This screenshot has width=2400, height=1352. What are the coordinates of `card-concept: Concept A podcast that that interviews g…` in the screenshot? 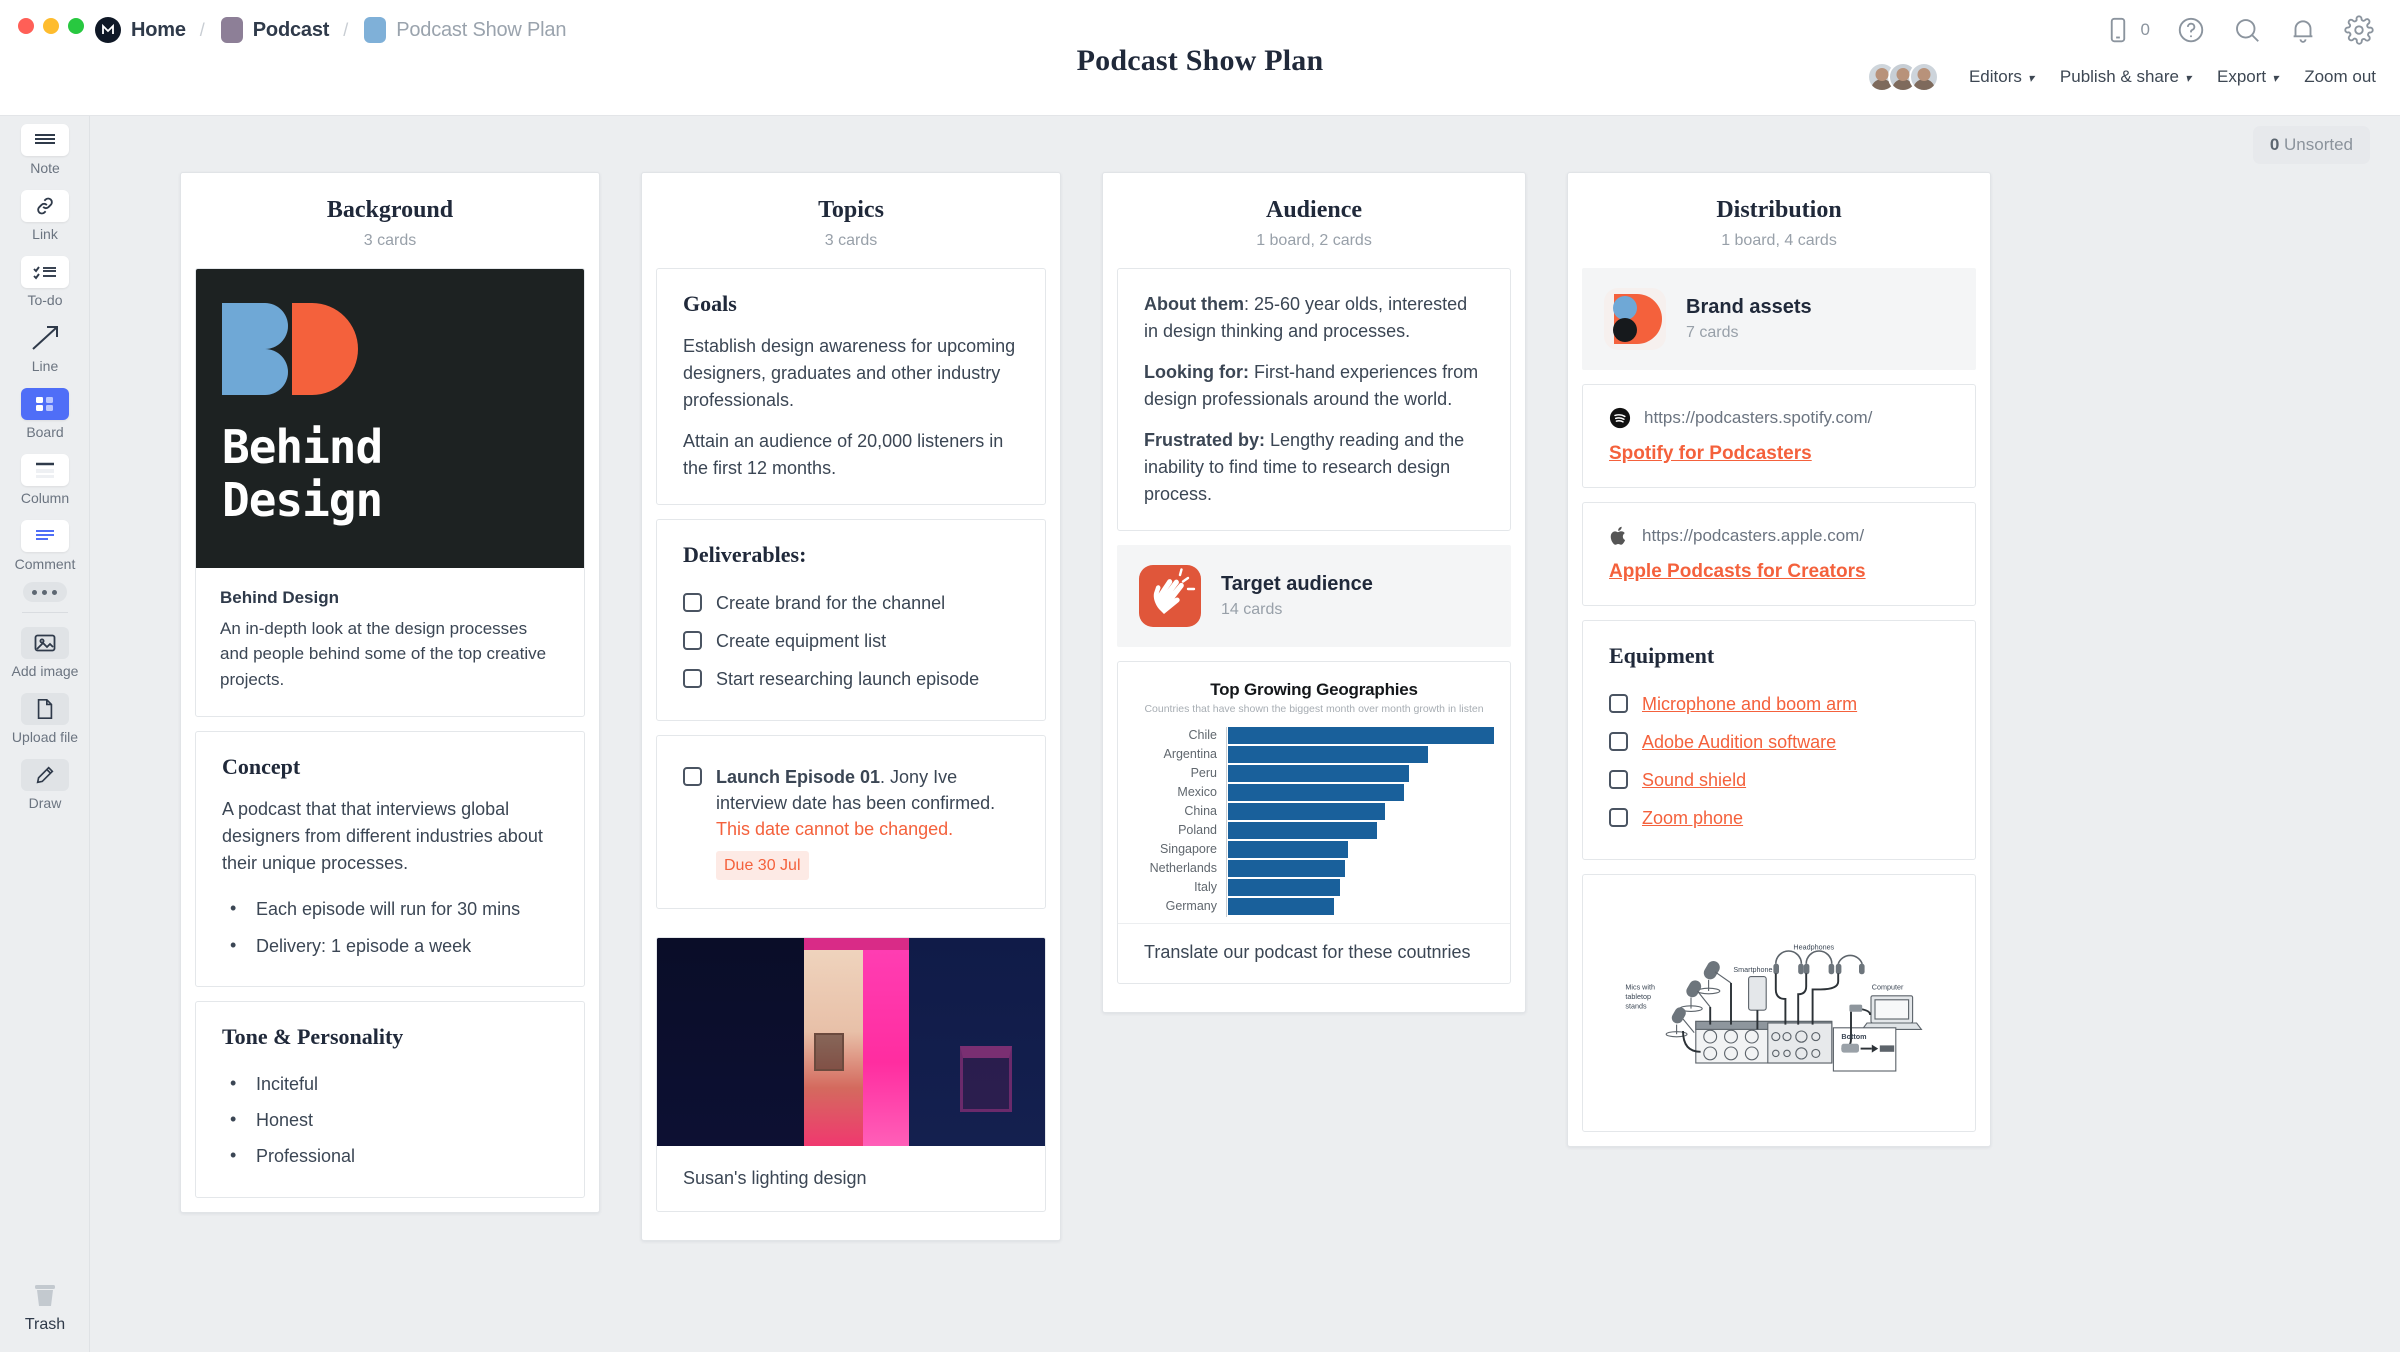 It's located at (390, 859).